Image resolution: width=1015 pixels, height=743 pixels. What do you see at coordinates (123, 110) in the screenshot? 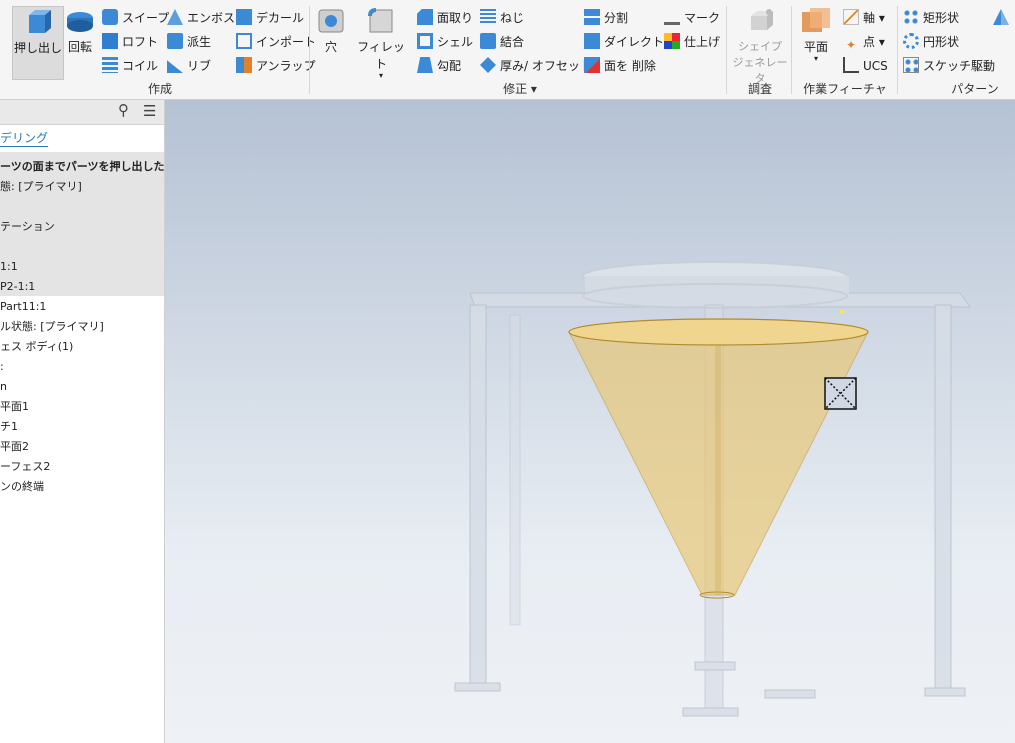
I see `search-icon: ⚲` at bounding box center [123, 110].